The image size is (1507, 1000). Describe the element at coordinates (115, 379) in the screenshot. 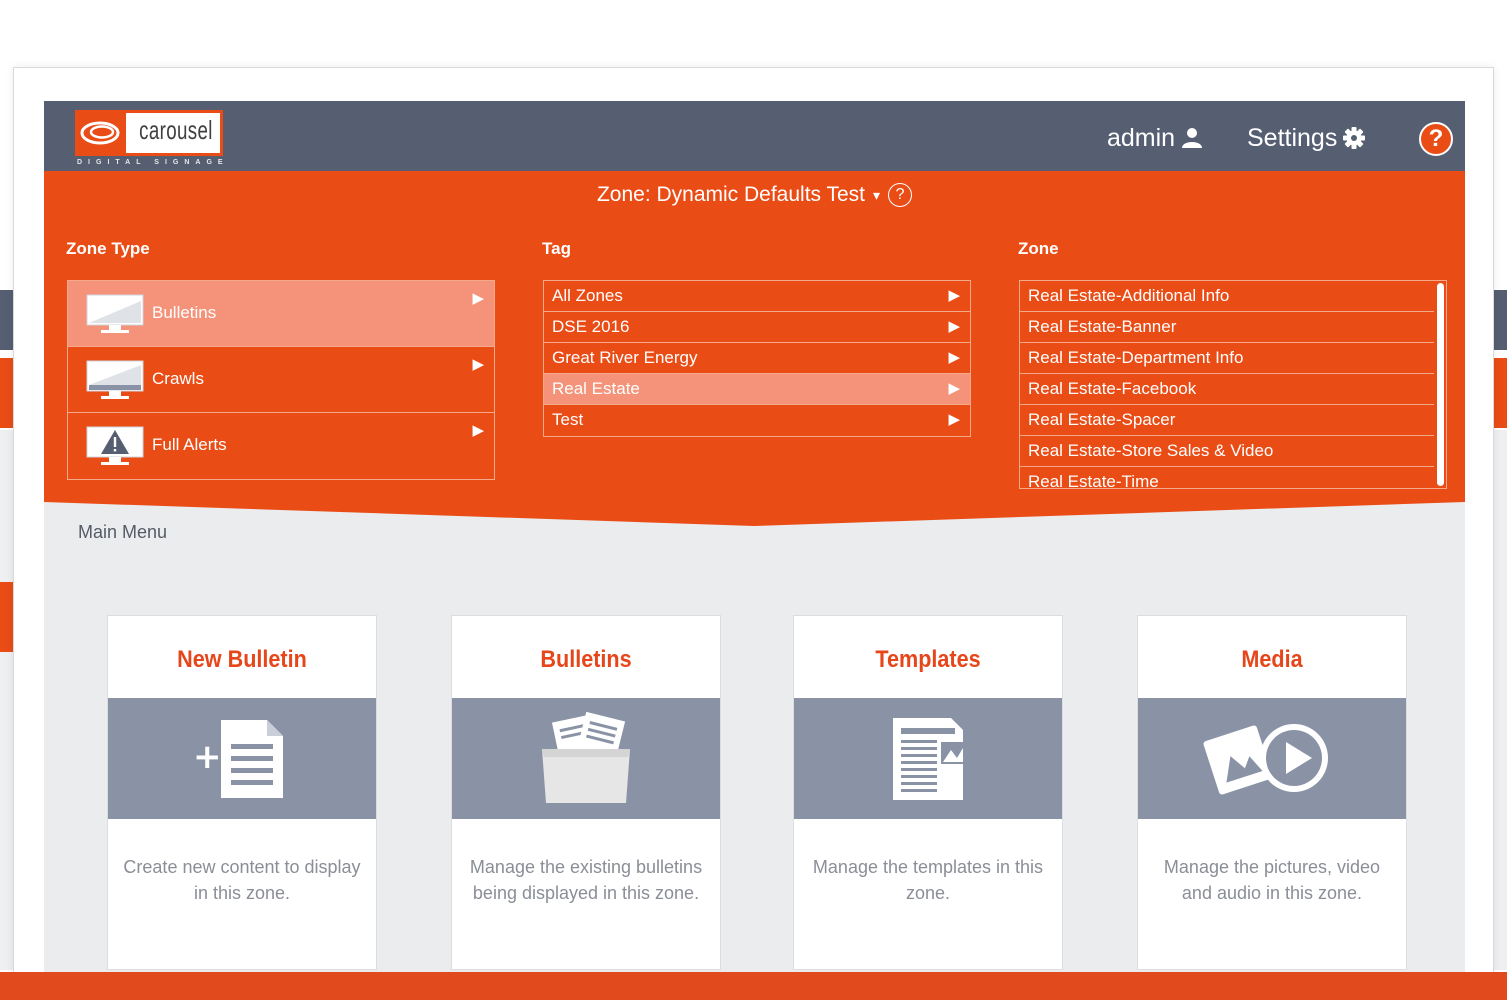

I see `monitor-crawl-icon` at that location.